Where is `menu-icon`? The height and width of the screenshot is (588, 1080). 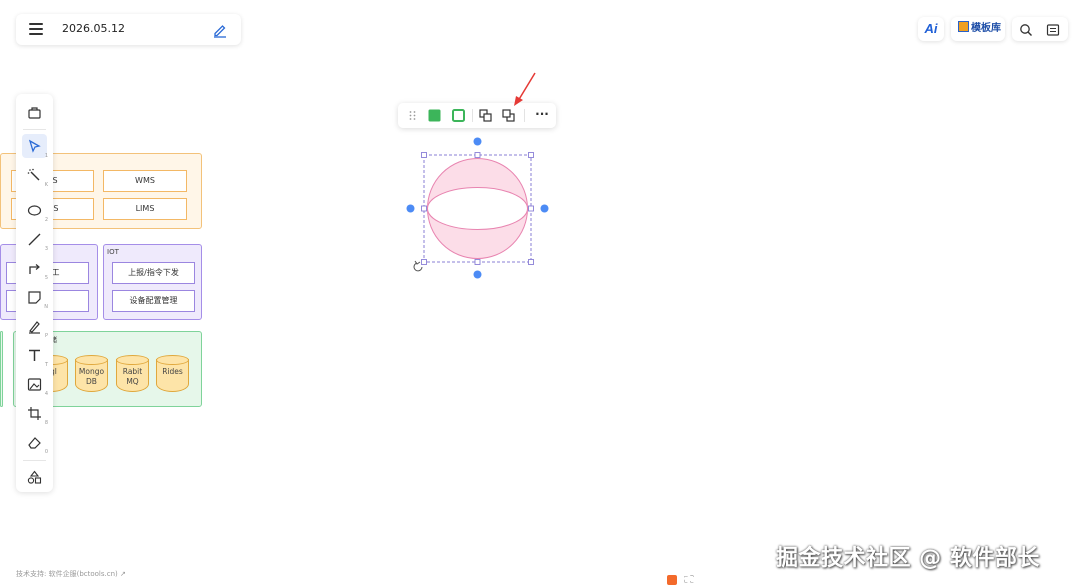
menu-icon is located at coordinates (36, 29).